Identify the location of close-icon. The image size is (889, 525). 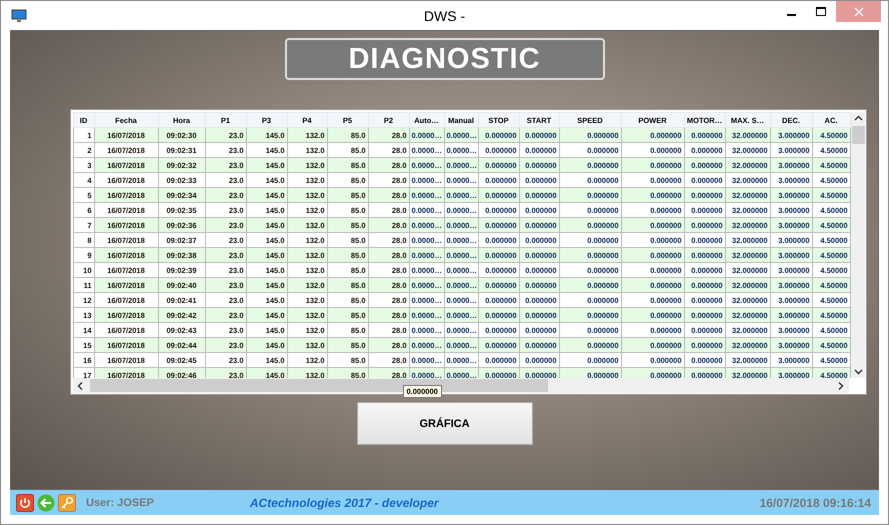
(859, 11).